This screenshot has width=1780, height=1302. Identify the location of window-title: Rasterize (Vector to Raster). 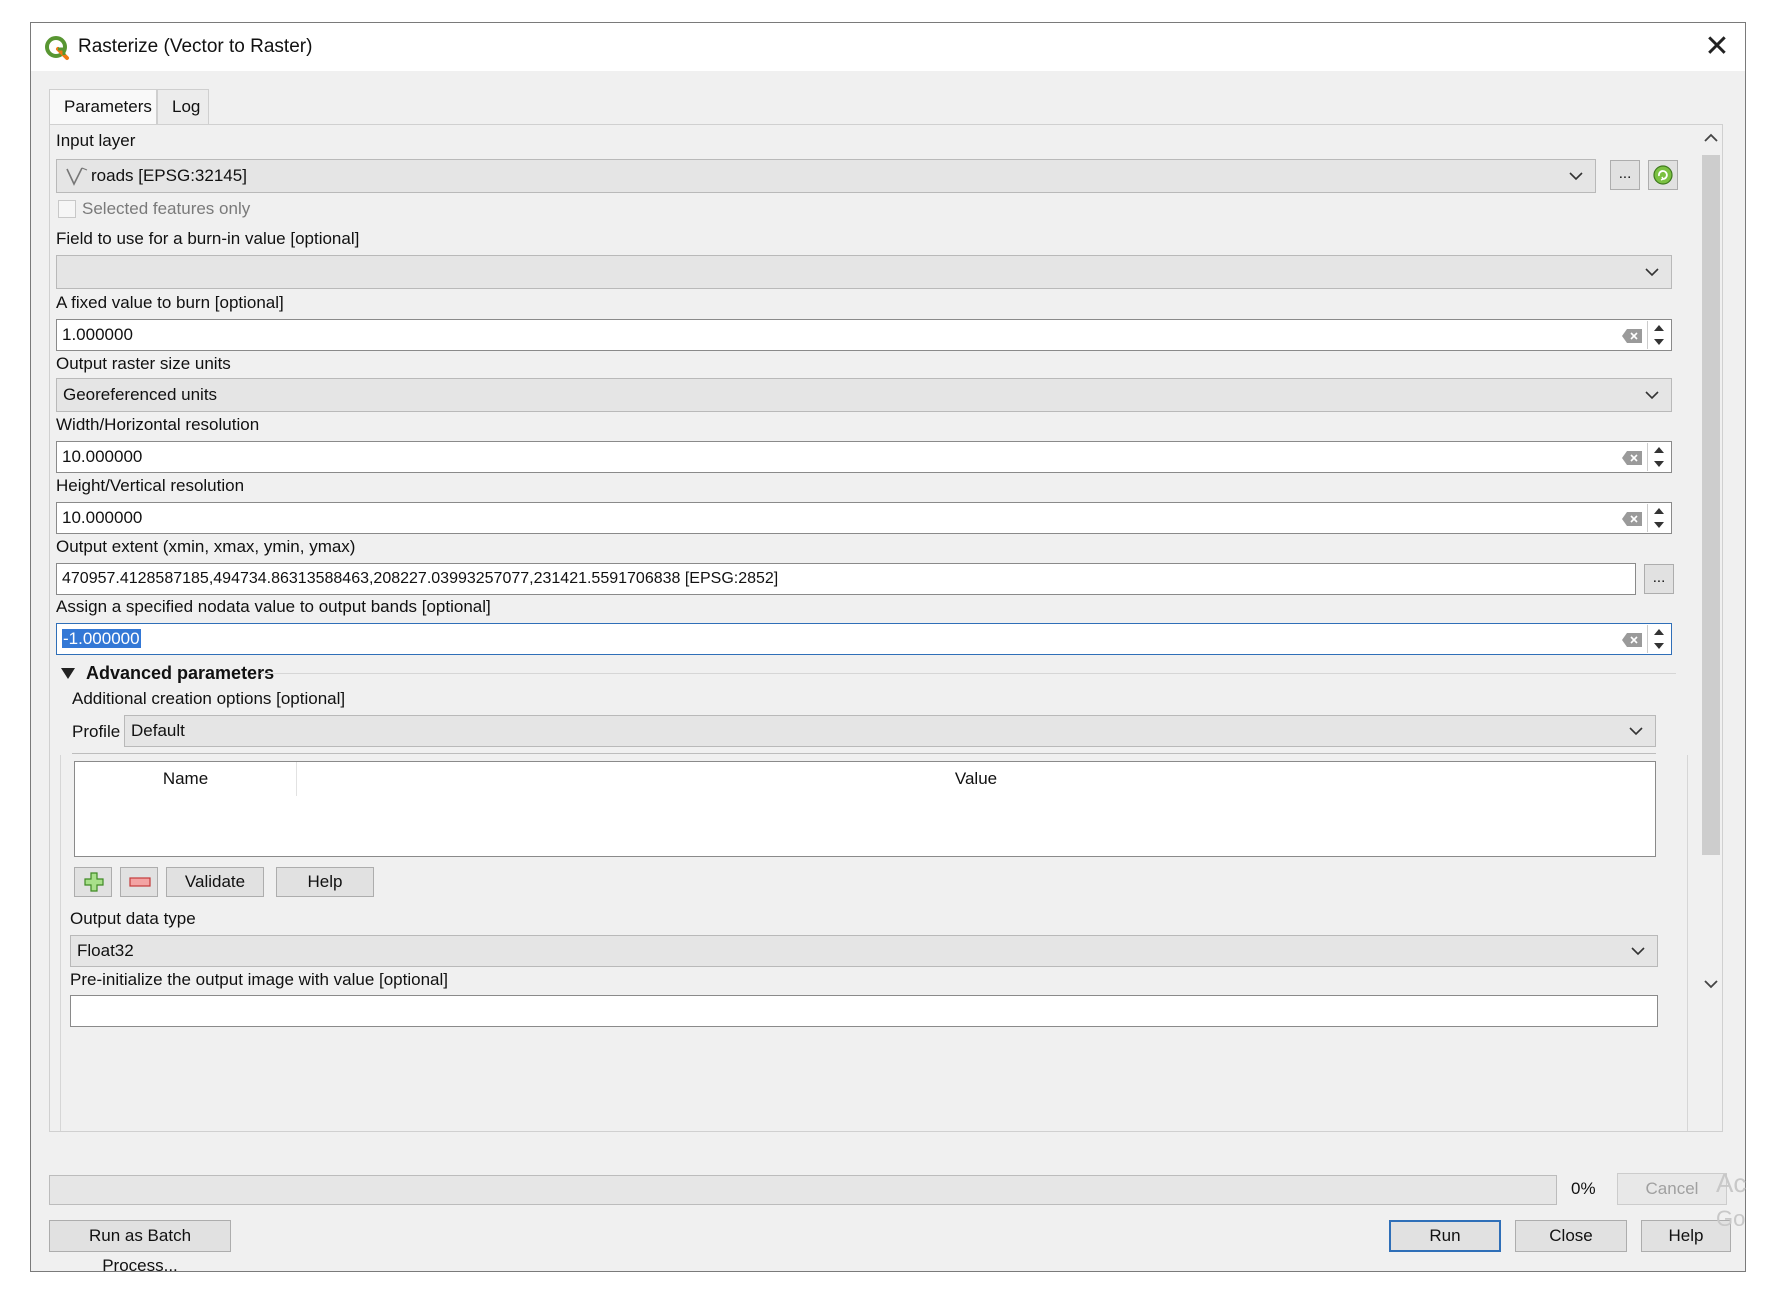
(195, 46).